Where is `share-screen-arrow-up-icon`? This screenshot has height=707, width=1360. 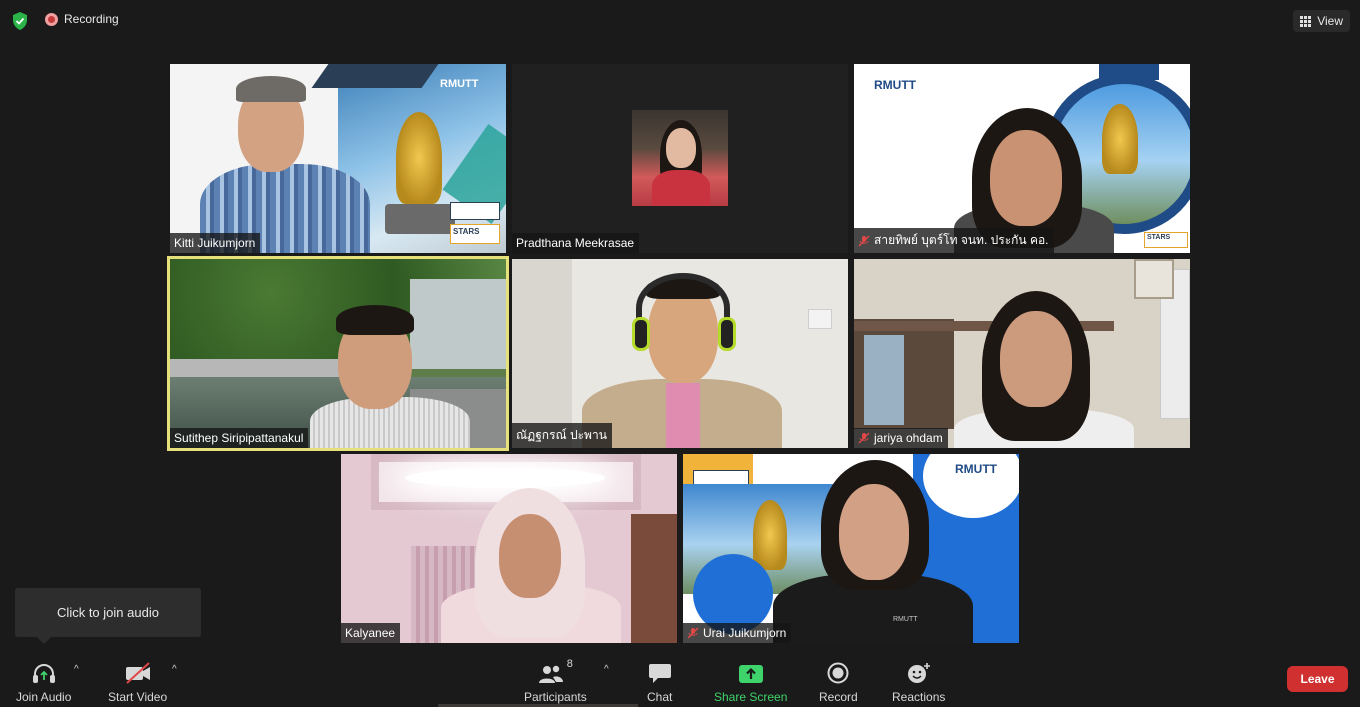 share-screen-arrow-up-icon is located at coordinates (750, 674).